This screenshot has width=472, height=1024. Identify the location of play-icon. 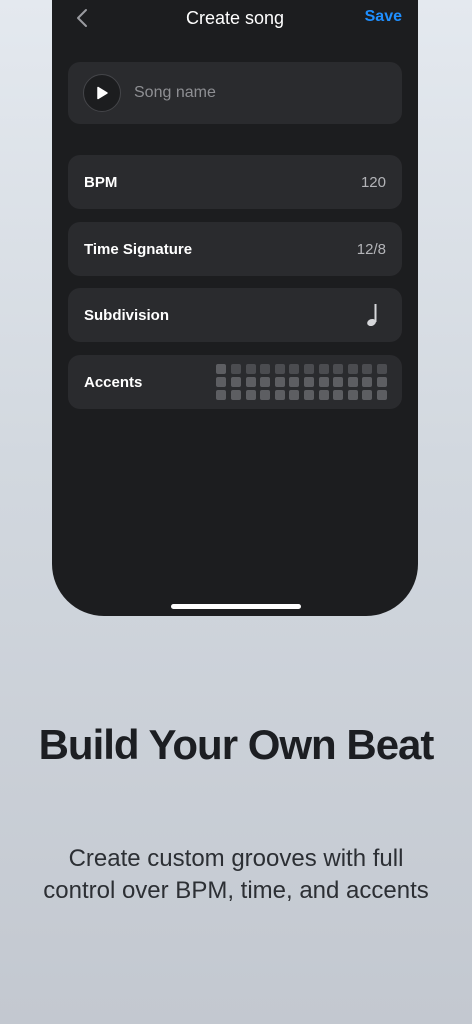
(102, 93).